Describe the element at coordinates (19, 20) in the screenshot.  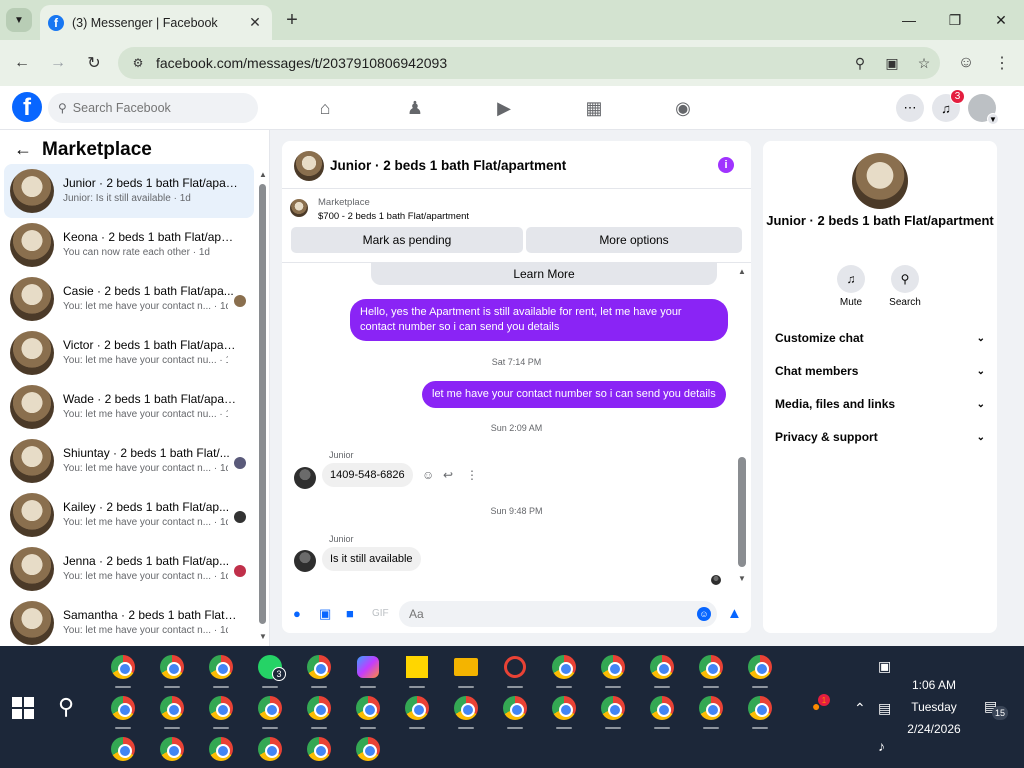
I see `tab-search-chevron-icon: ▼` at that location.